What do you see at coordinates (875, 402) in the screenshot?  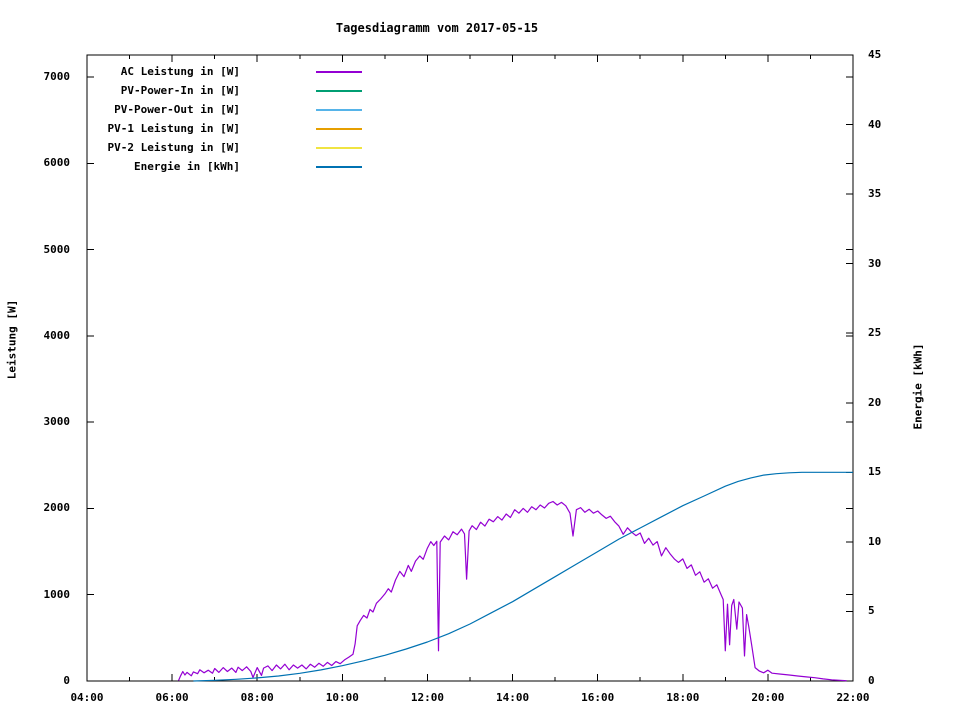 I see `y2-tick-label: 20` at bounding box center [875, 402].